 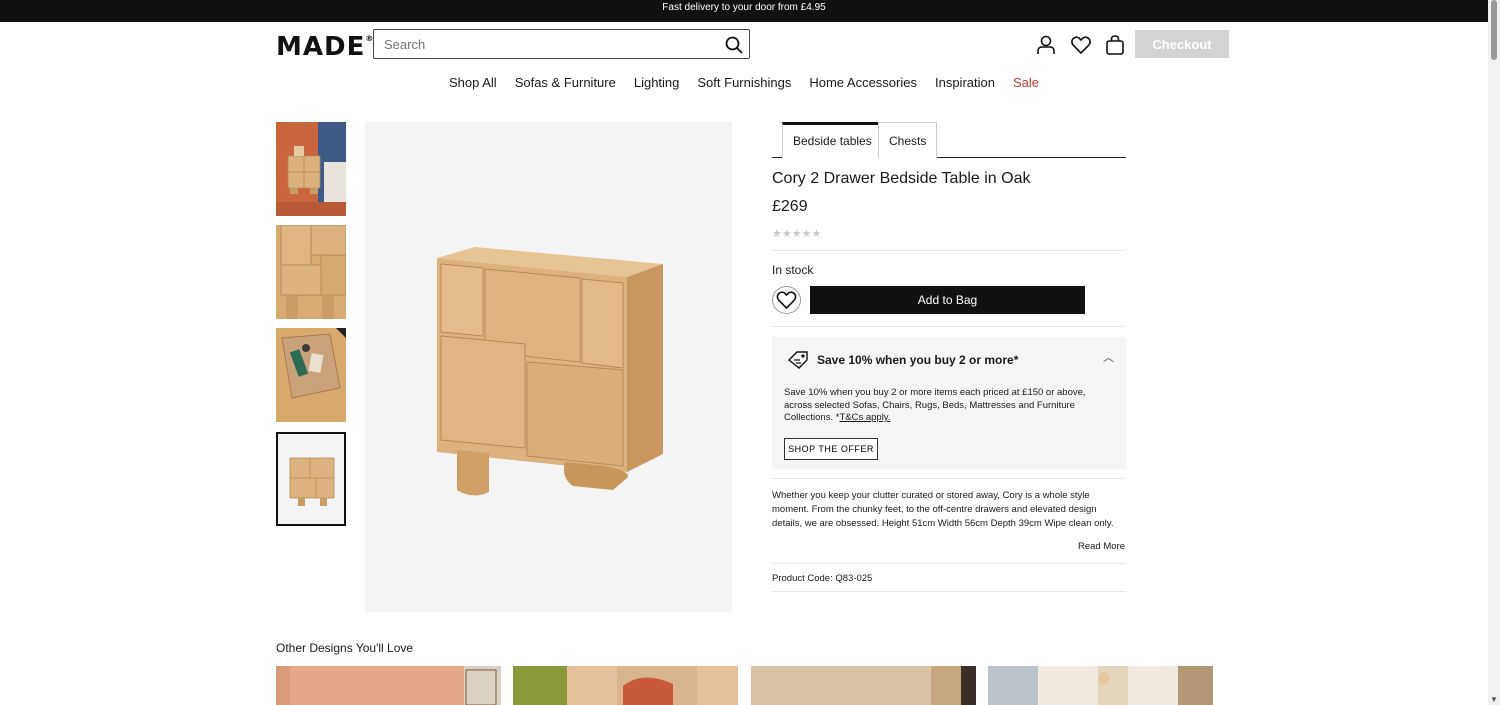 I want to click on made-logo: MADE®, so click(x=325, y=47).